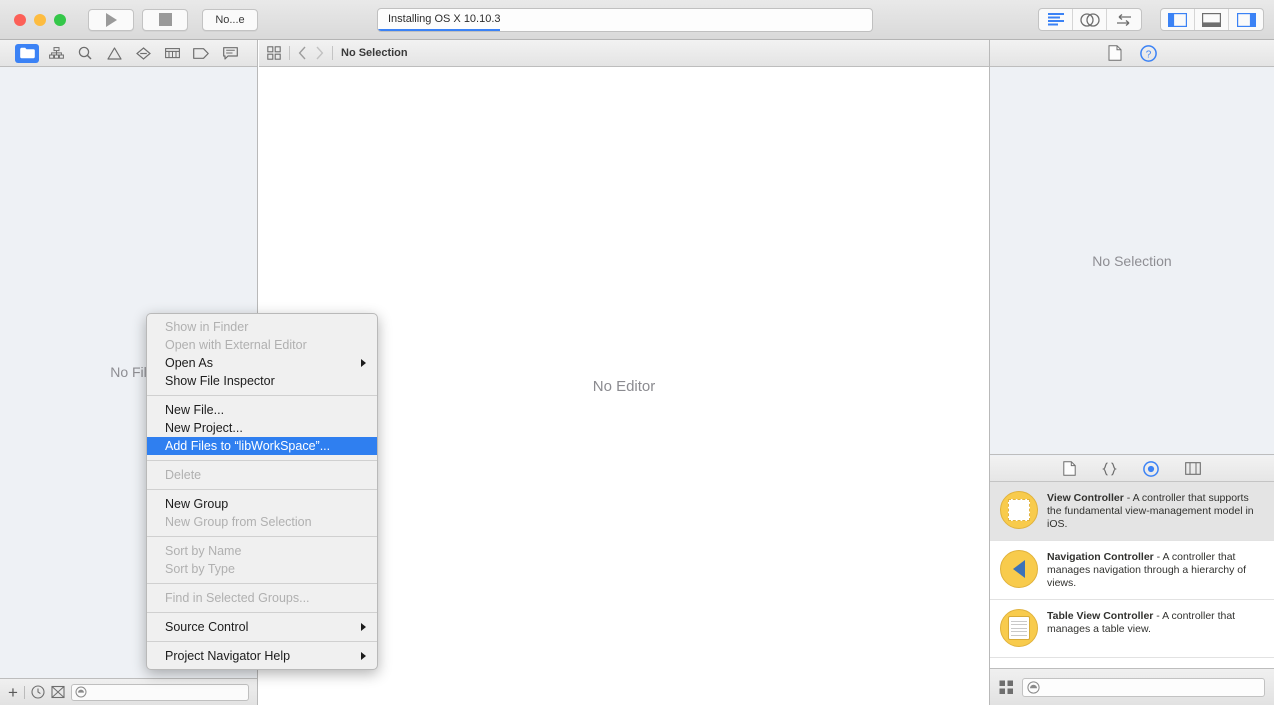 The image size is (1274, 705). I want to click on sourcecontrol-icon, so click(58, 692).